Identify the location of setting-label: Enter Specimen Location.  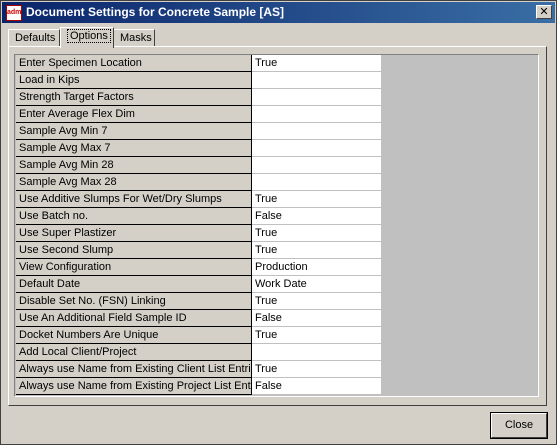
(134, 63).